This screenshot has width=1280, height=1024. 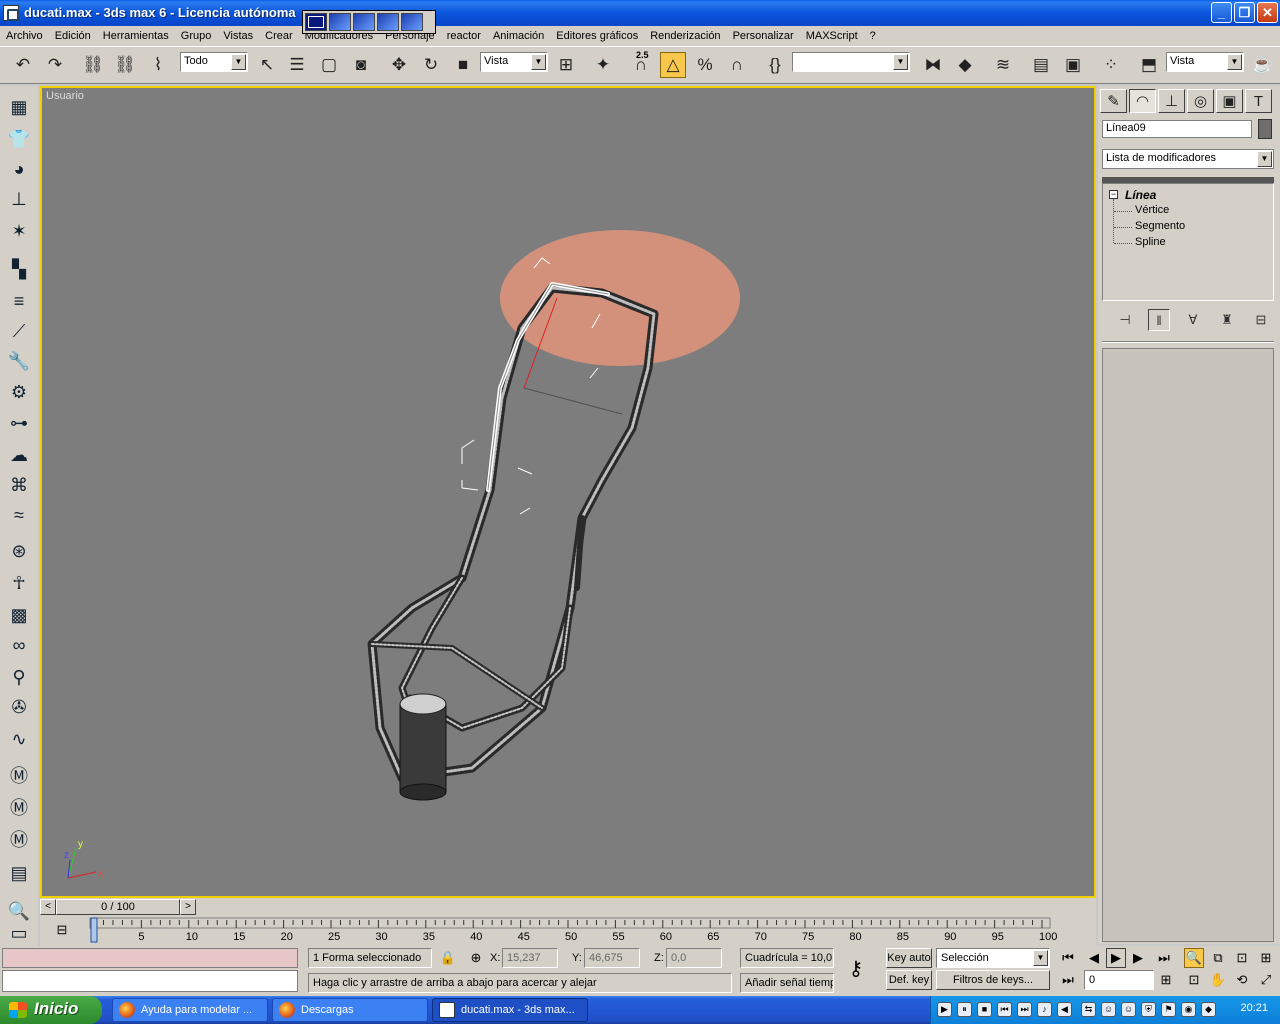 What do you see at coordinates (1171, 101) in the screenshot?
I see `tab-hierarchy-icon: ⊥` at bounding box center [1171, 101].